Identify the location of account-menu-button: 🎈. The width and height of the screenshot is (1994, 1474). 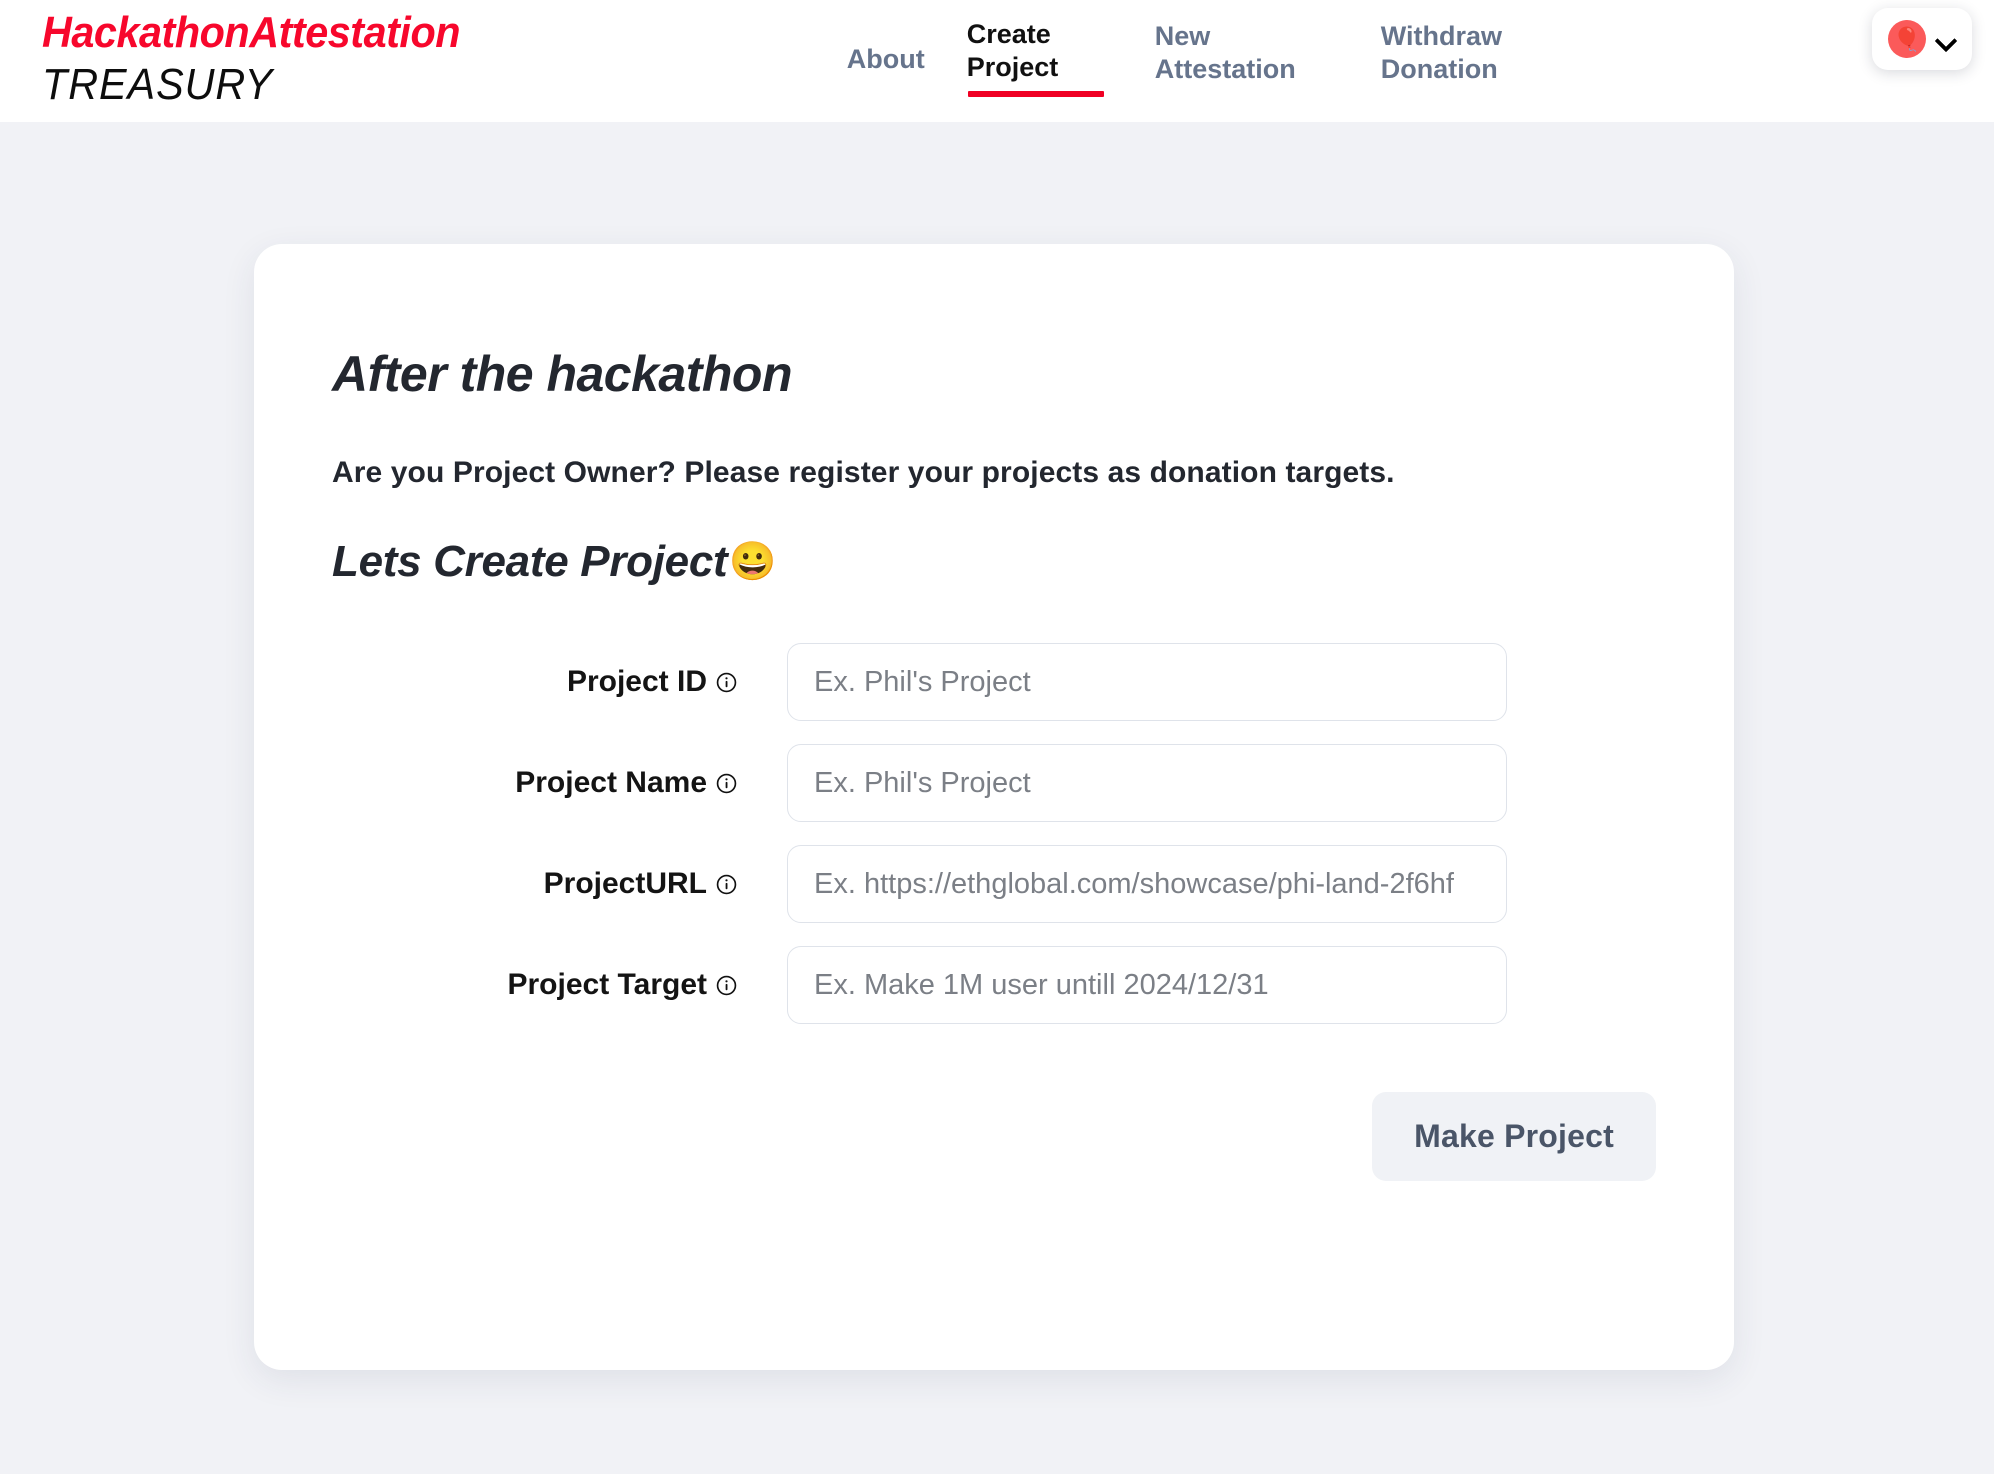
(1922, 39).